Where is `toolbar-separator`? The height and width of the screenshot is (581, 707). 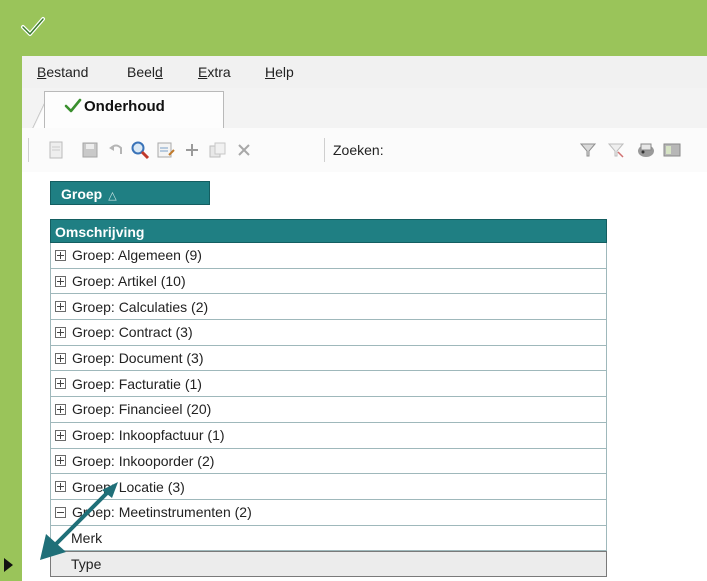 toolbar-separator is located at coordinates (324, 150).